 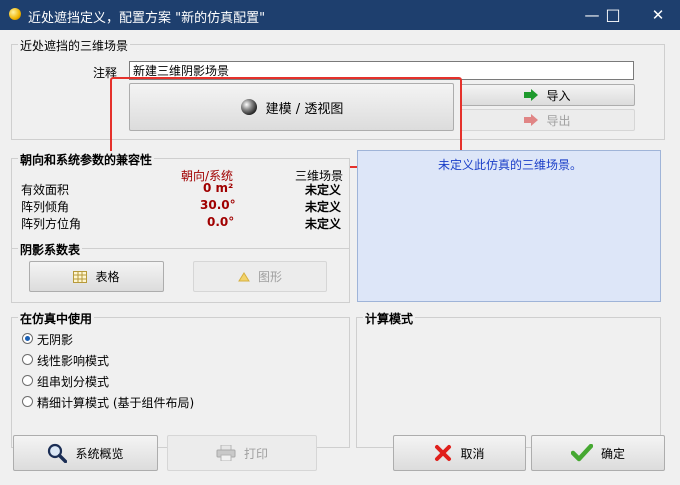 I want to click on scene-group-title: 近处遮挡的三维场景, so click(x=74, y=45).